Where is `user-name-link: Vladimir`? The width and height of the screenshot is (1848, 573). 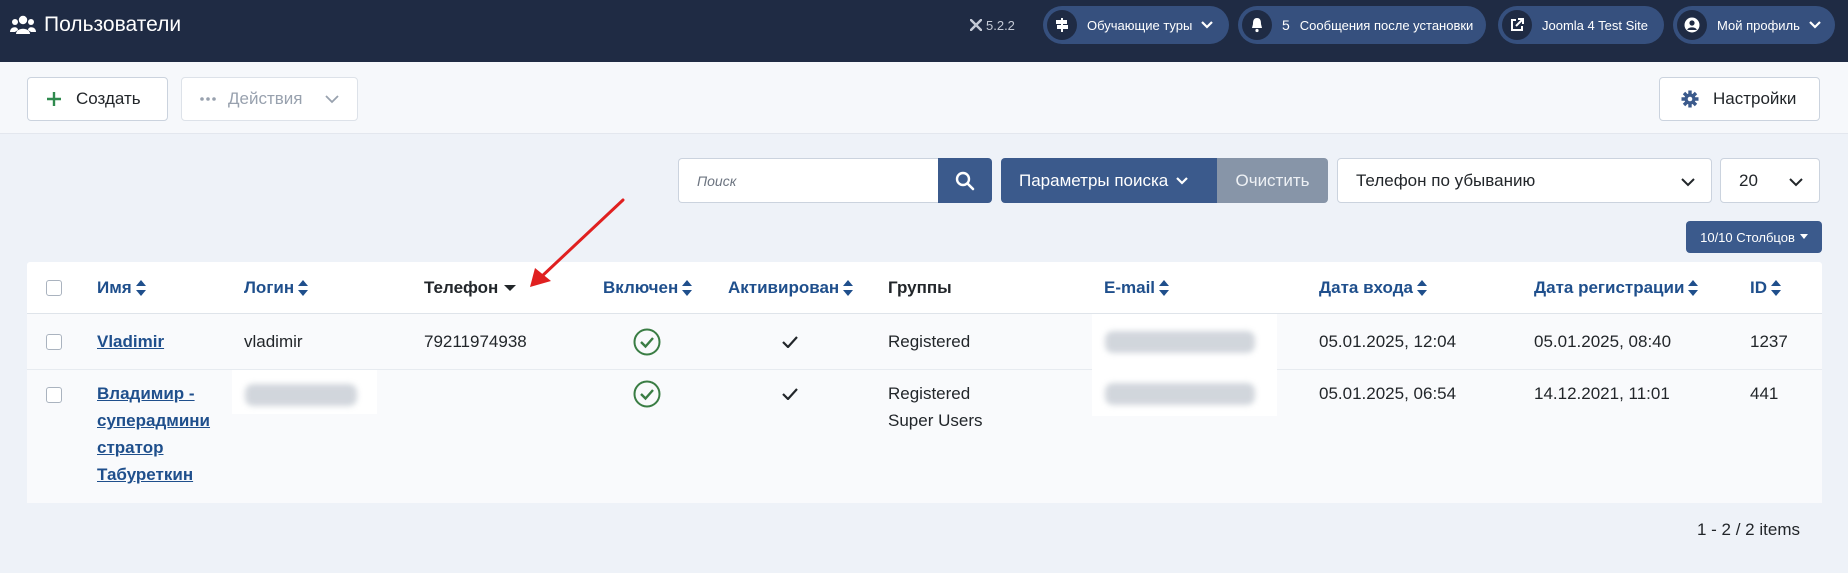
user-name-link: Vladimir is located at coordinates (130, 341).